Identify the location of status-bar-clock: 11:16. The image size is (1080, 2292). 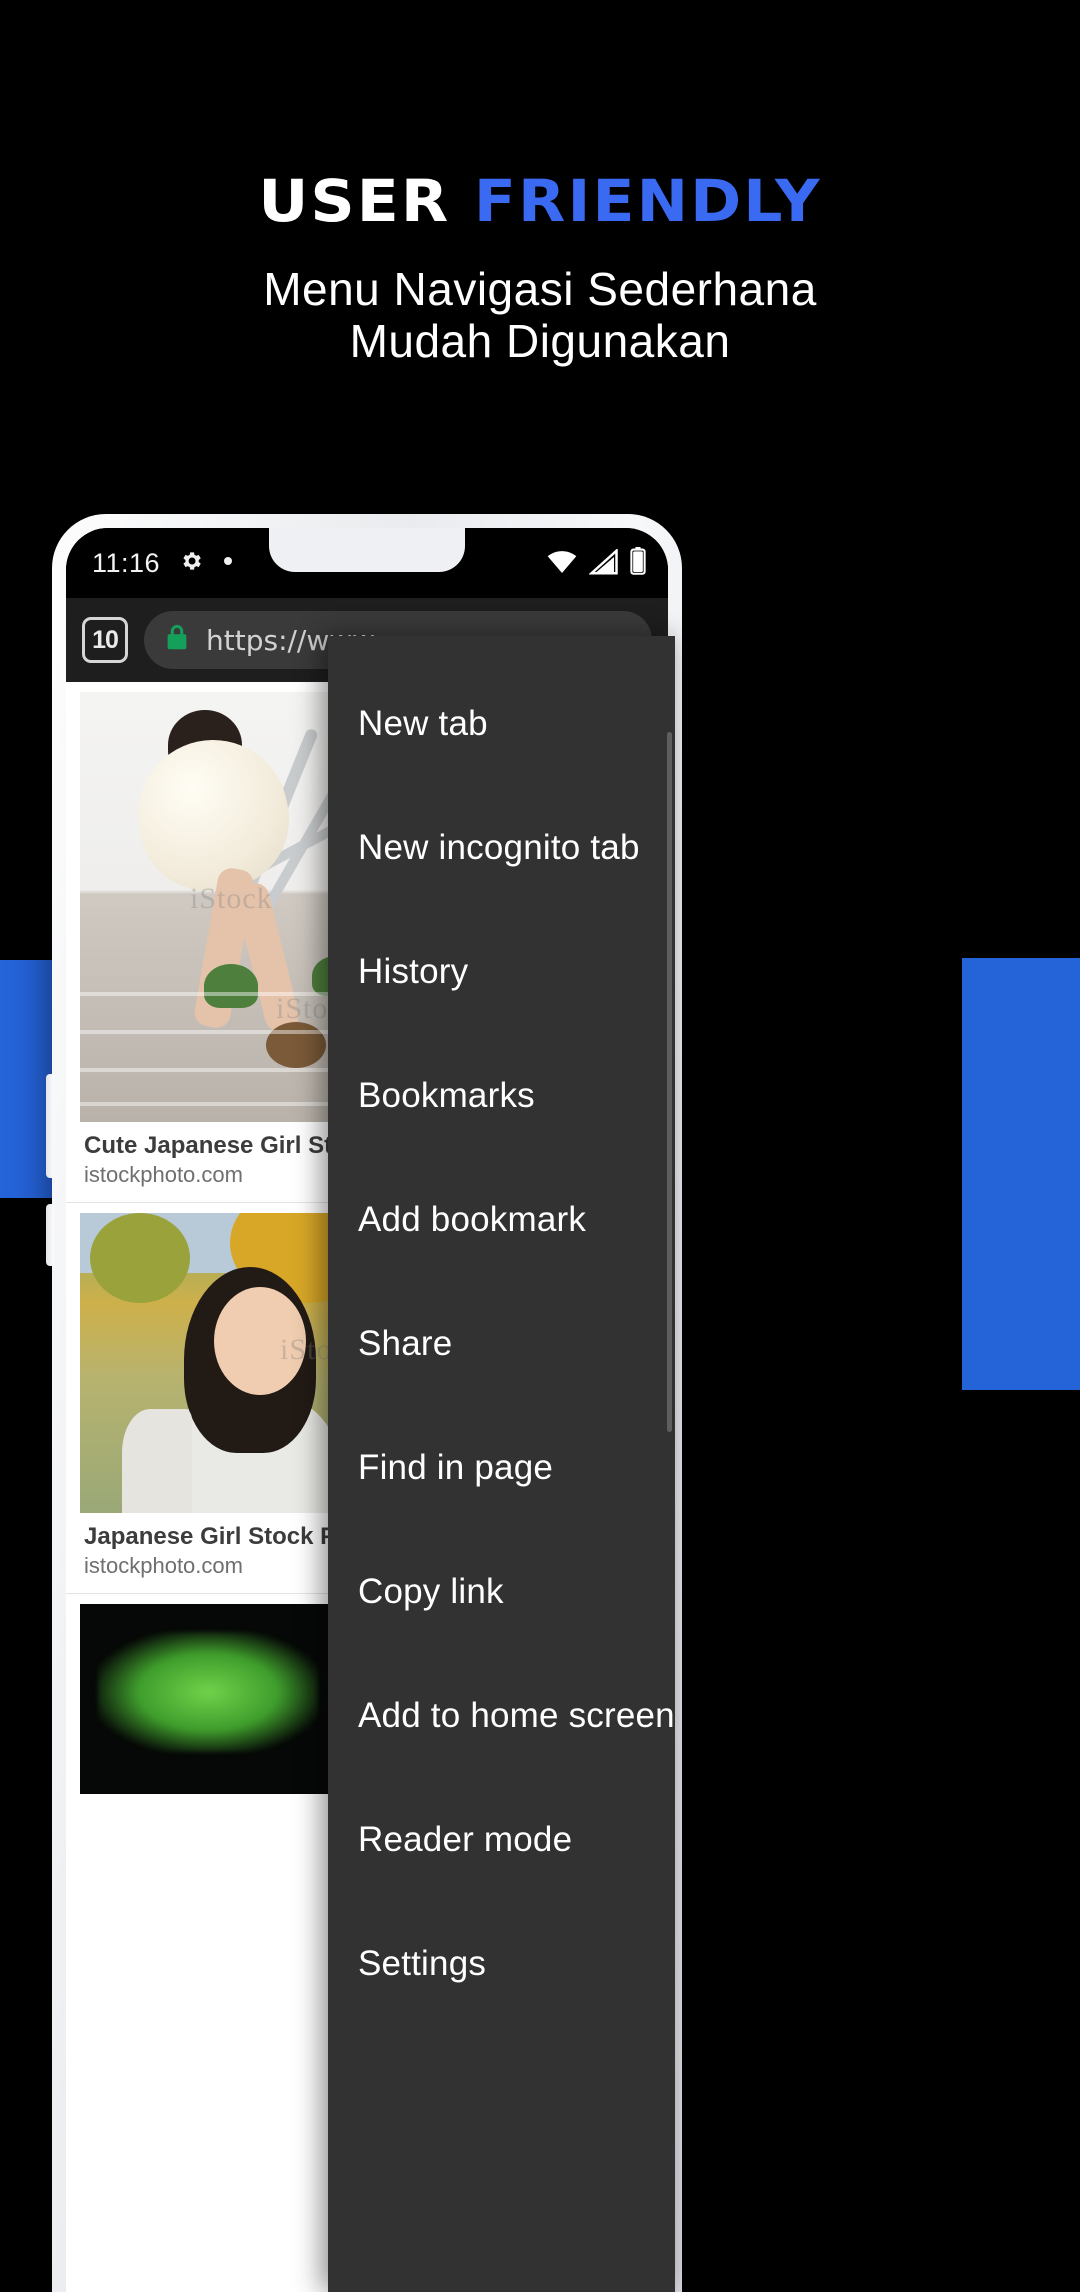
(126, 562).